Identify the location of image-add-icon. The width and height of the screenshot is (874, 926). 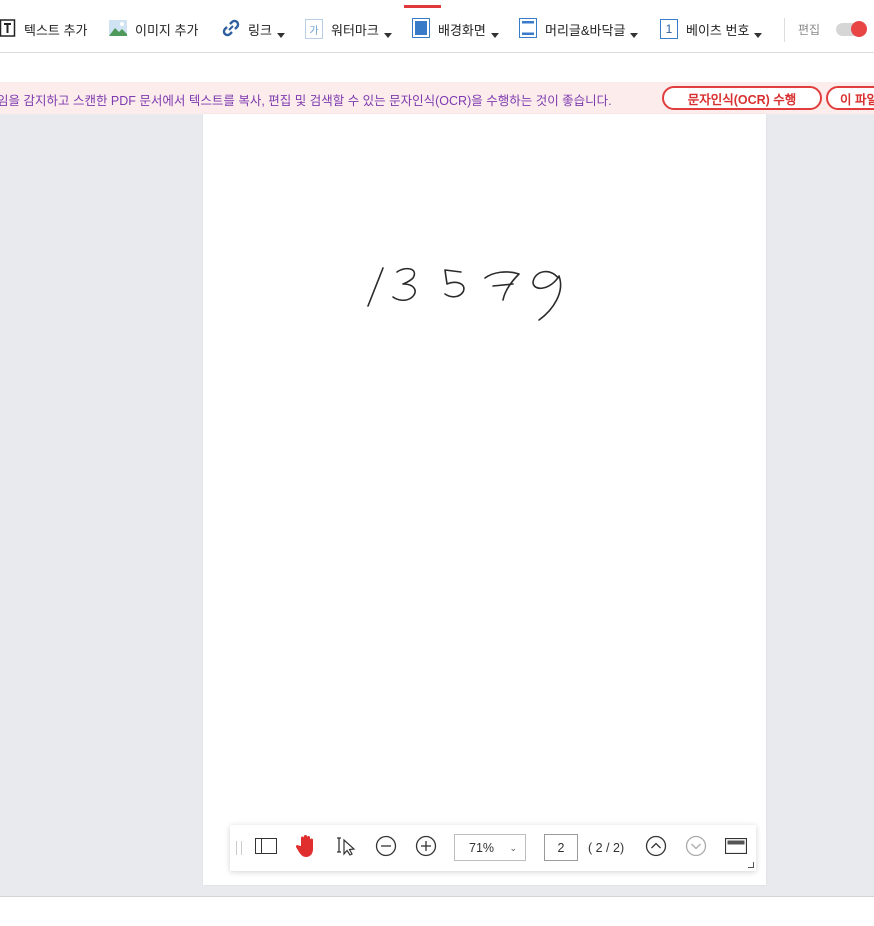
(118, 29).